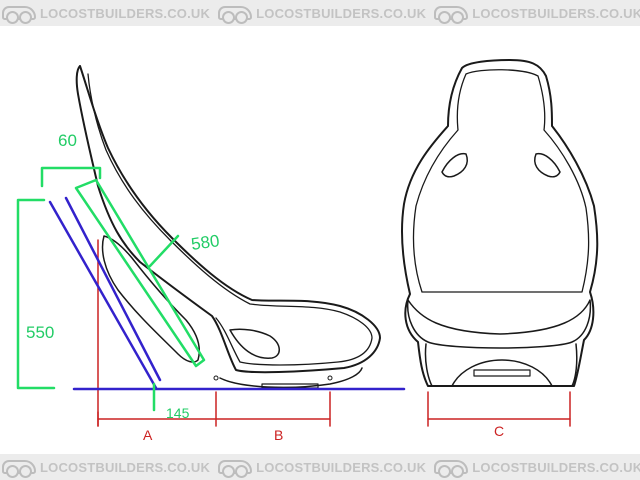 The image size is (640, 480). Describe the element at coordinates (454, 165) in the screenshot. I see `seat-front-shoulder-hole-left` at that location.